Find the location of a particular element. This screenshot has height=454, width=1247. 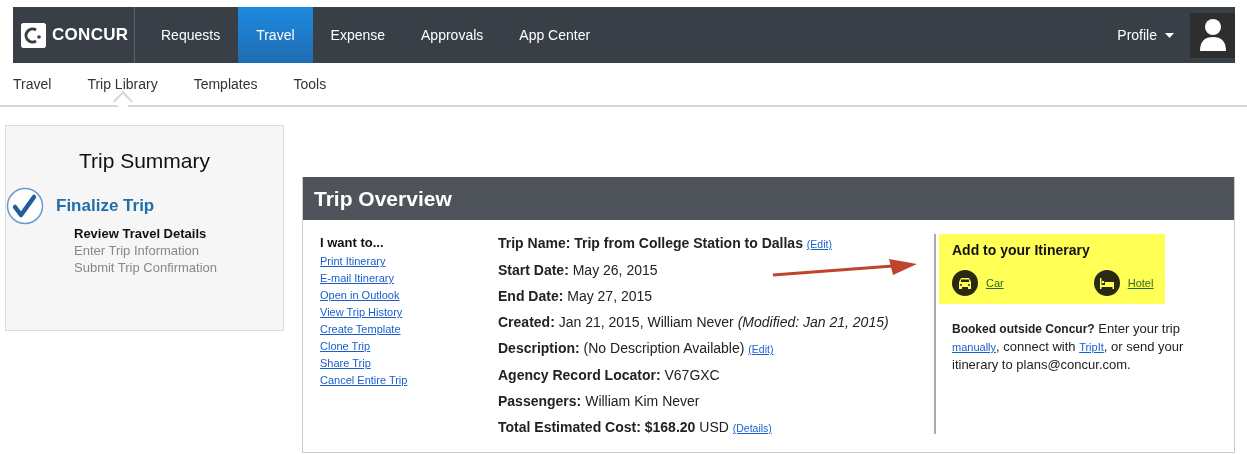

detail-text: Agency Record Locator: V67GXC is located at coordinates (609, 375).